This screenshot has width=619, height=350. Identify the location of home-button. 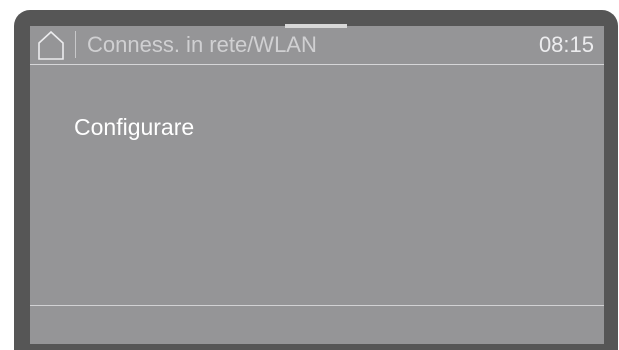
(51, 45).